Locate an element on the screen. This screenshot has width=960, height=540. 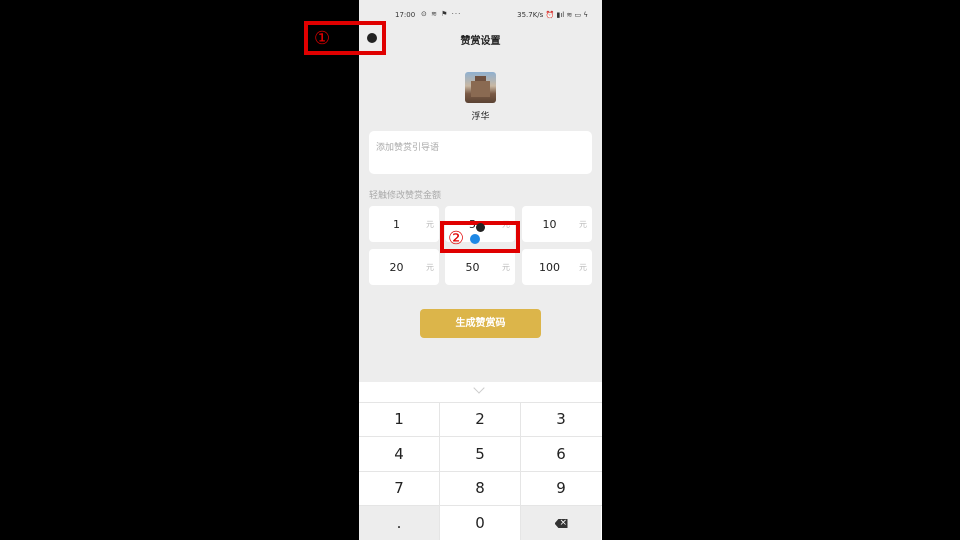
amount-value: 1 is located at coordinates (396, 224).